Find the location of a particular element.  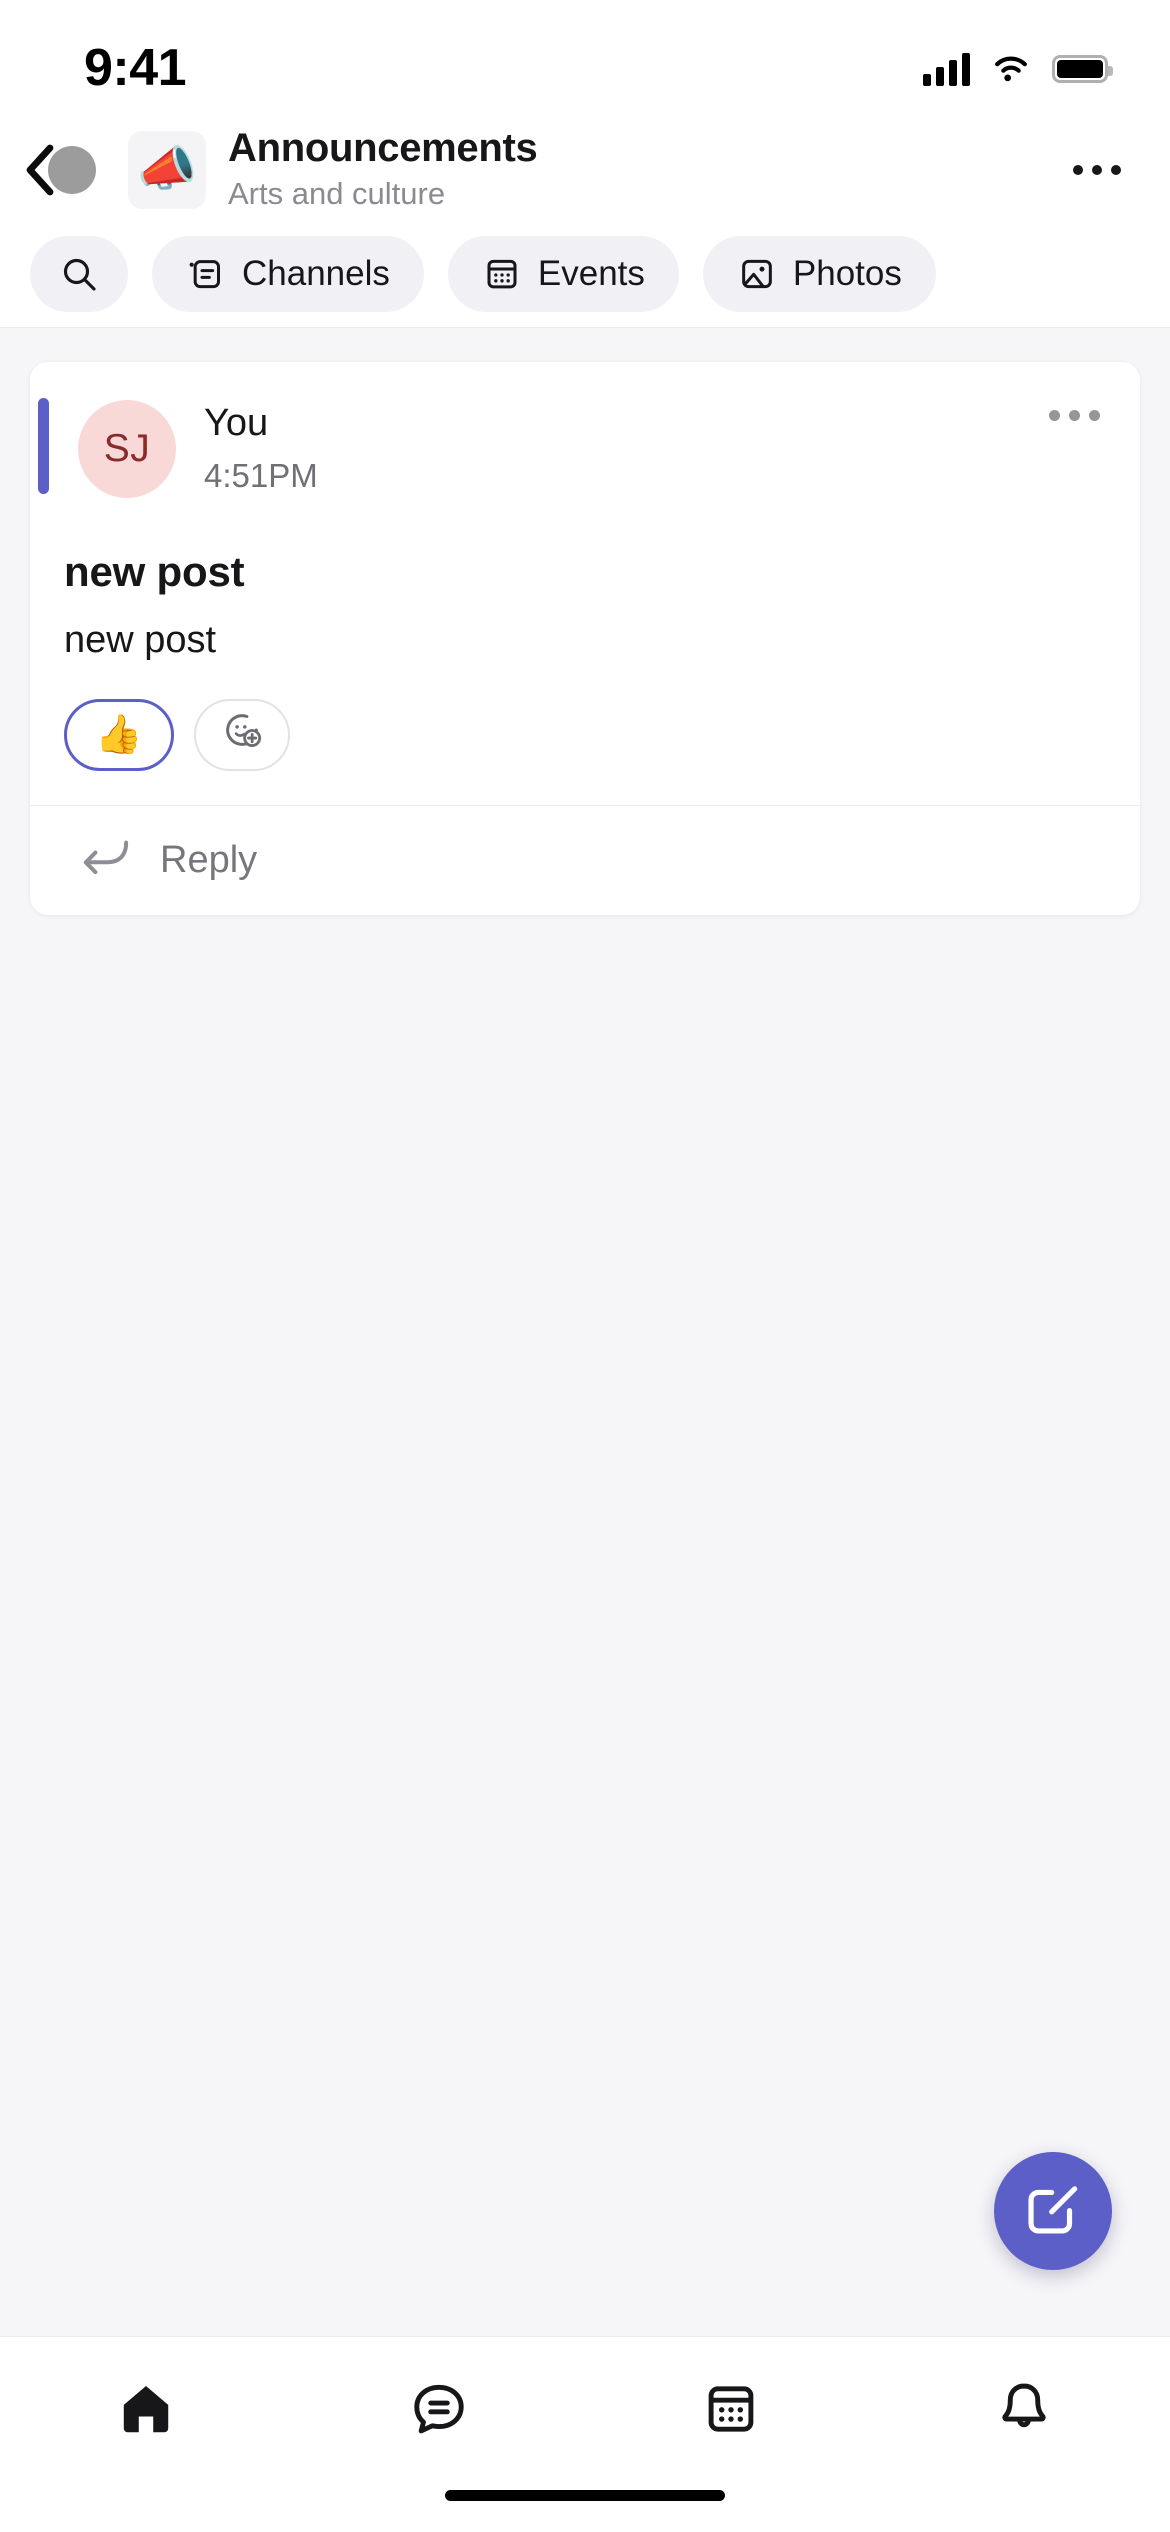

filter-pill-photos-label: Photos is located at coordinates (847, 273).